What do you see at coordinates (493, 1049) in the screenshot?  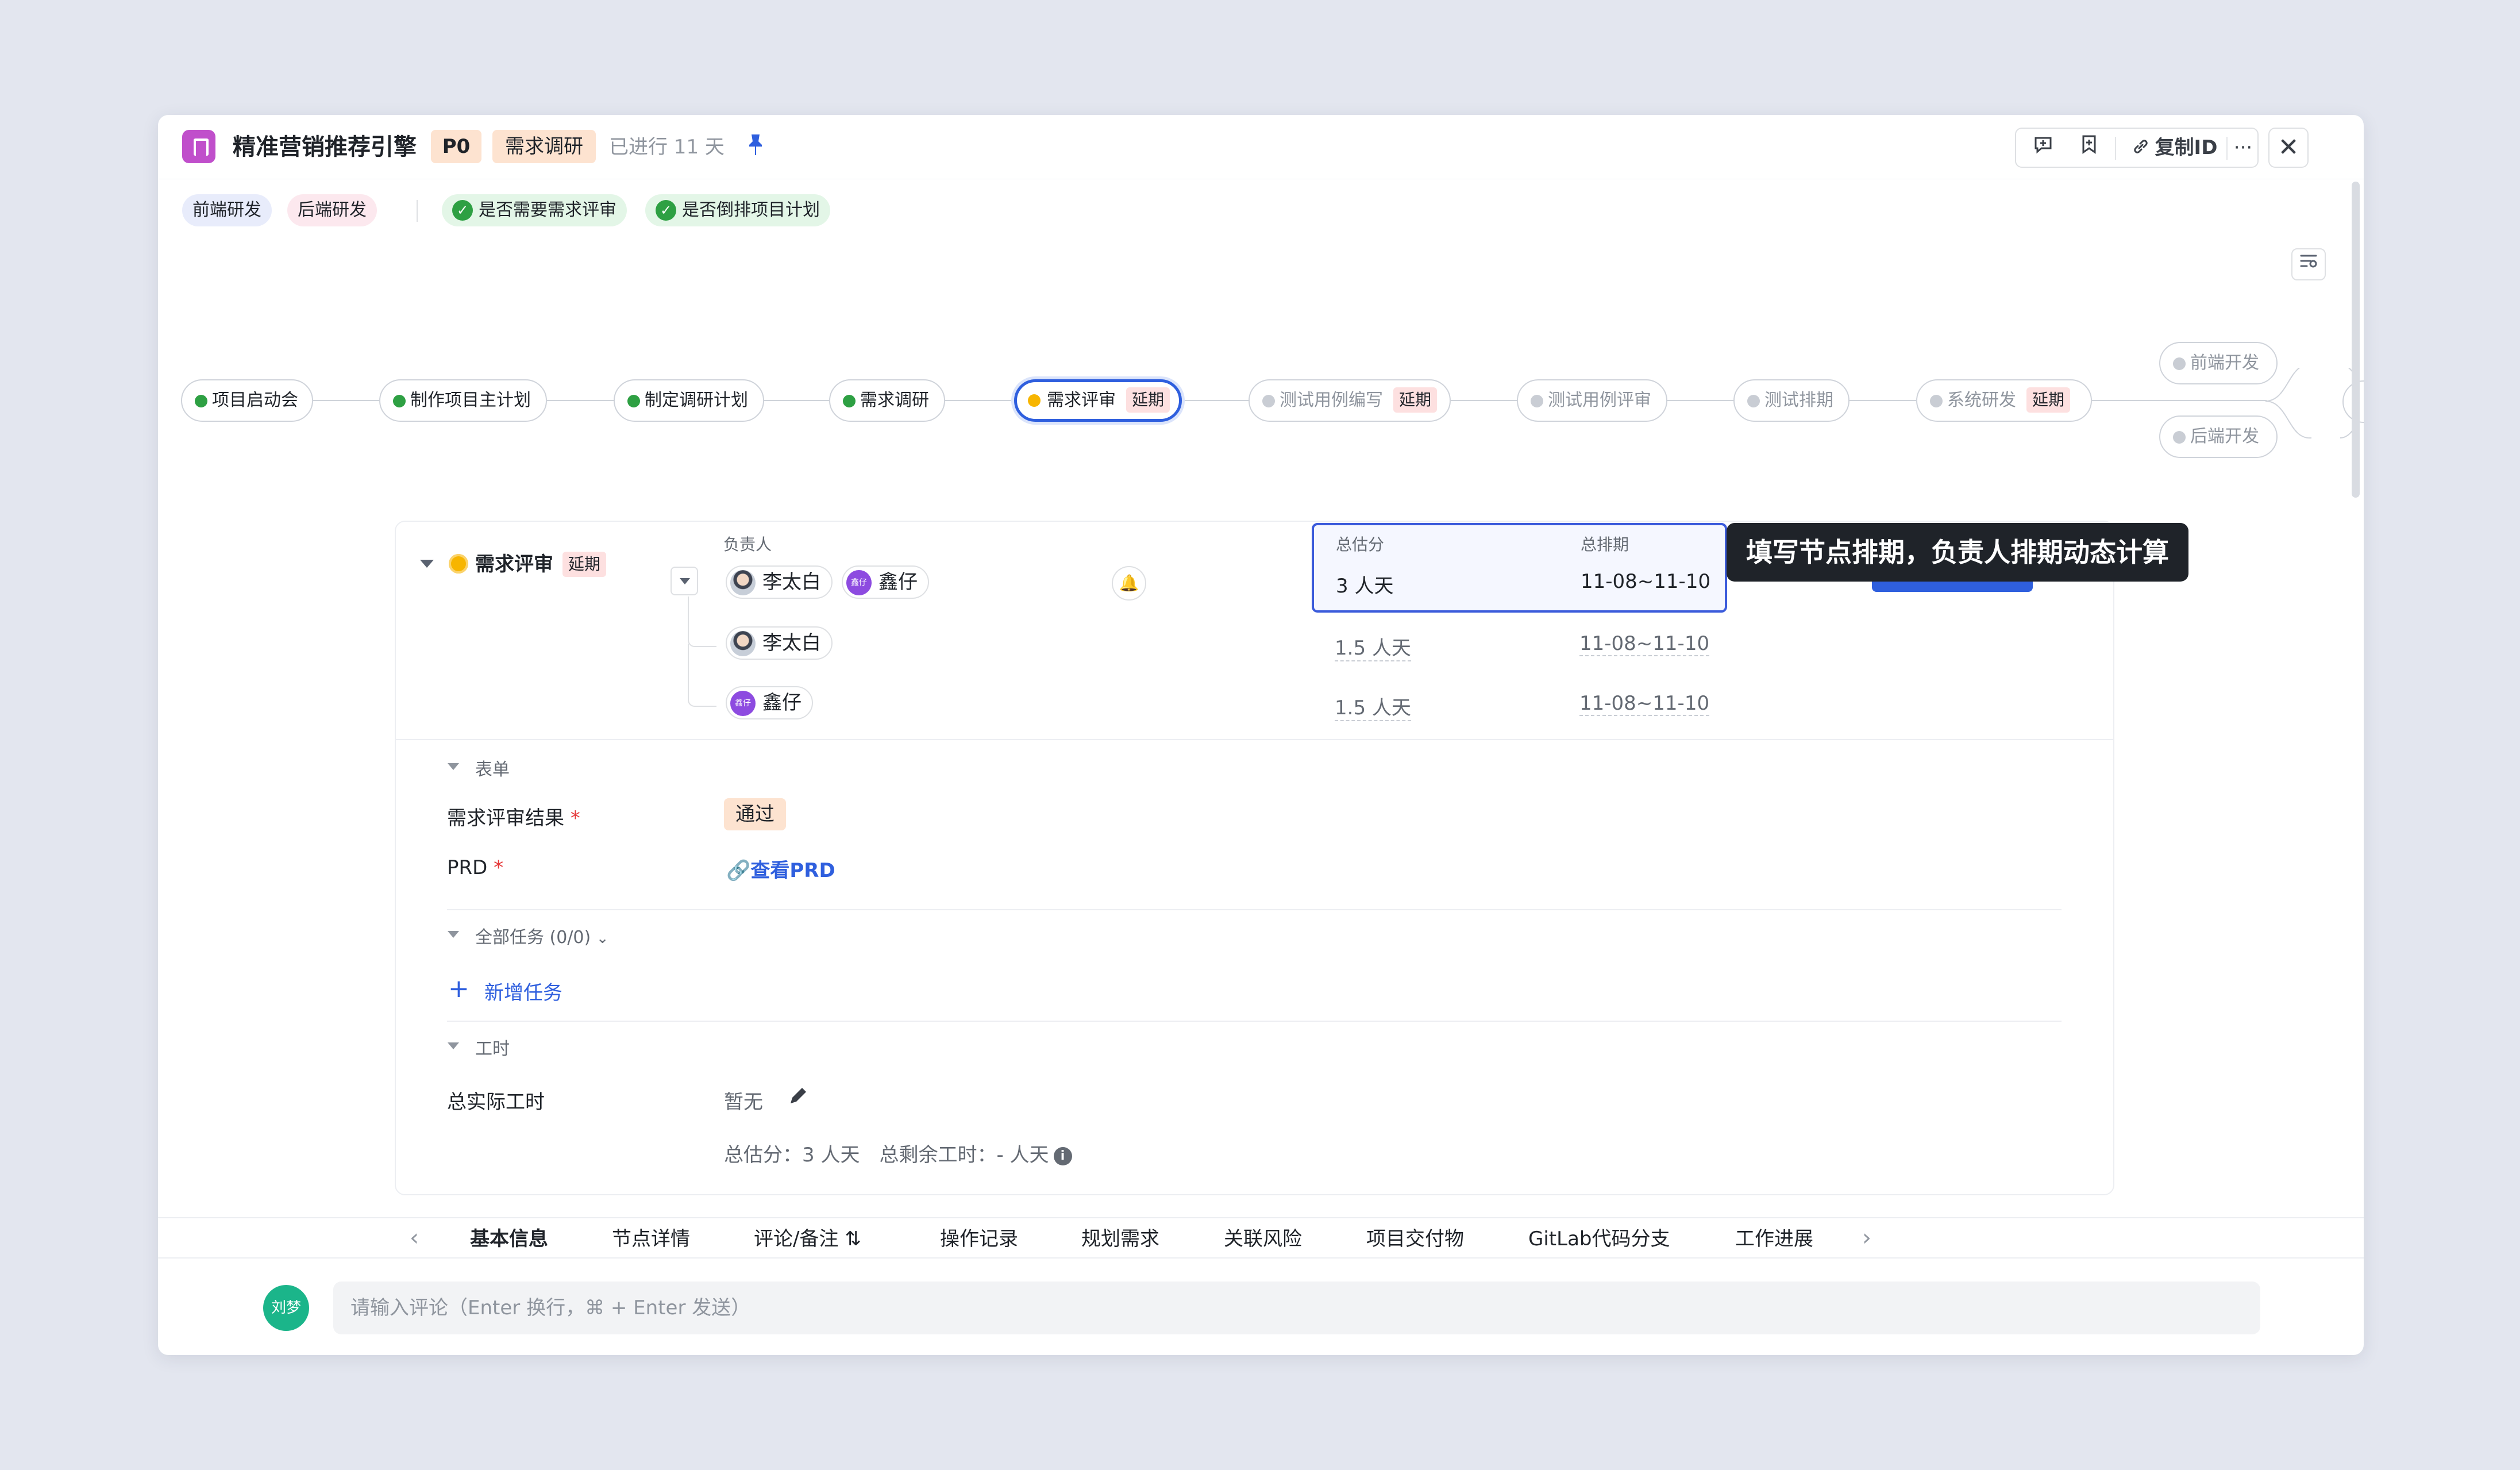 I see `worktime-section-title: 工时` at bounding box center [493, 1049].